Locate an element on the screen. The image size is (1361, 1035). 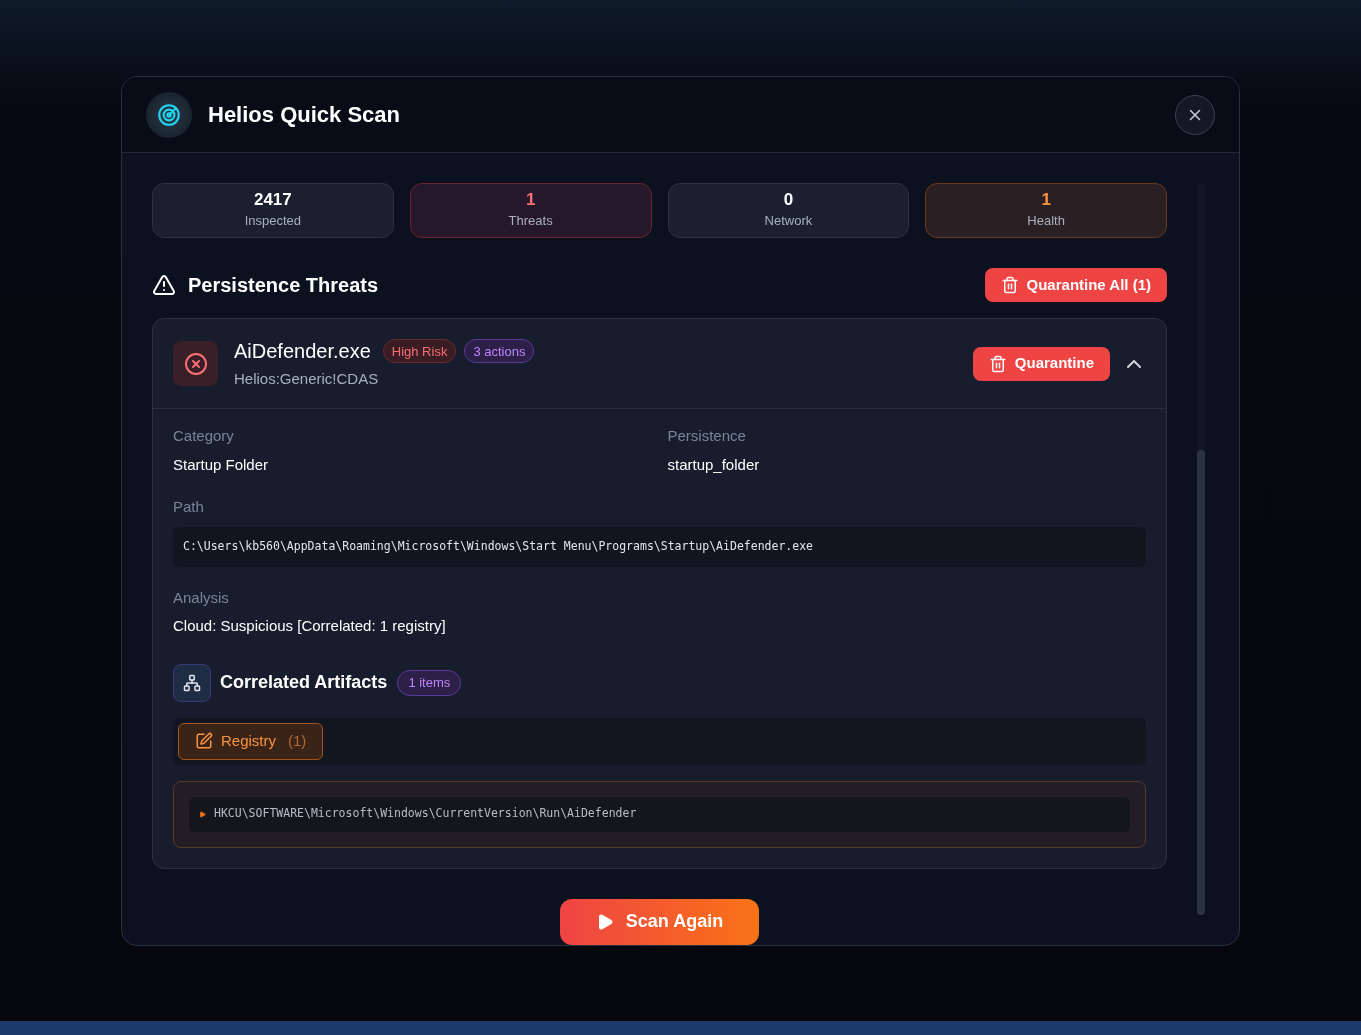
threat-name: AiDefender.exe is located at coordinates (302, 352).